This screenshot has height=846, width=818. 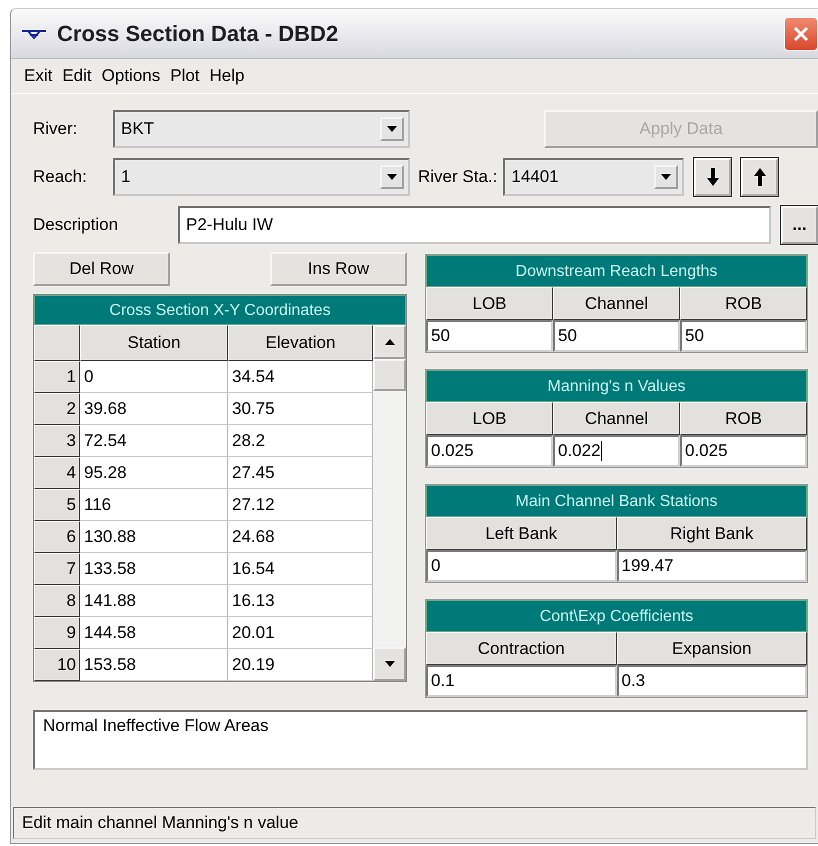 I want to click on row-number: 6, so click(x=57, y=537).